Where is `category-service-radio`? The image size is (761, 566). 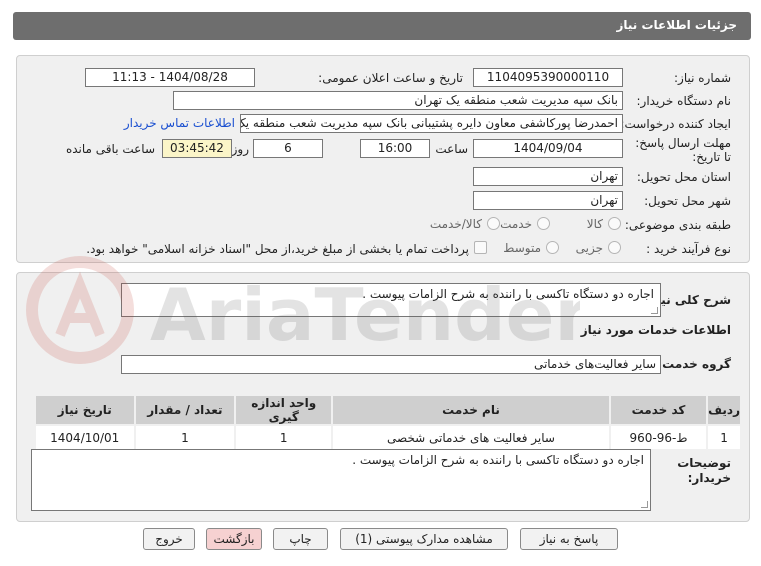
category-service-radio is located at coordinates (543, 223).